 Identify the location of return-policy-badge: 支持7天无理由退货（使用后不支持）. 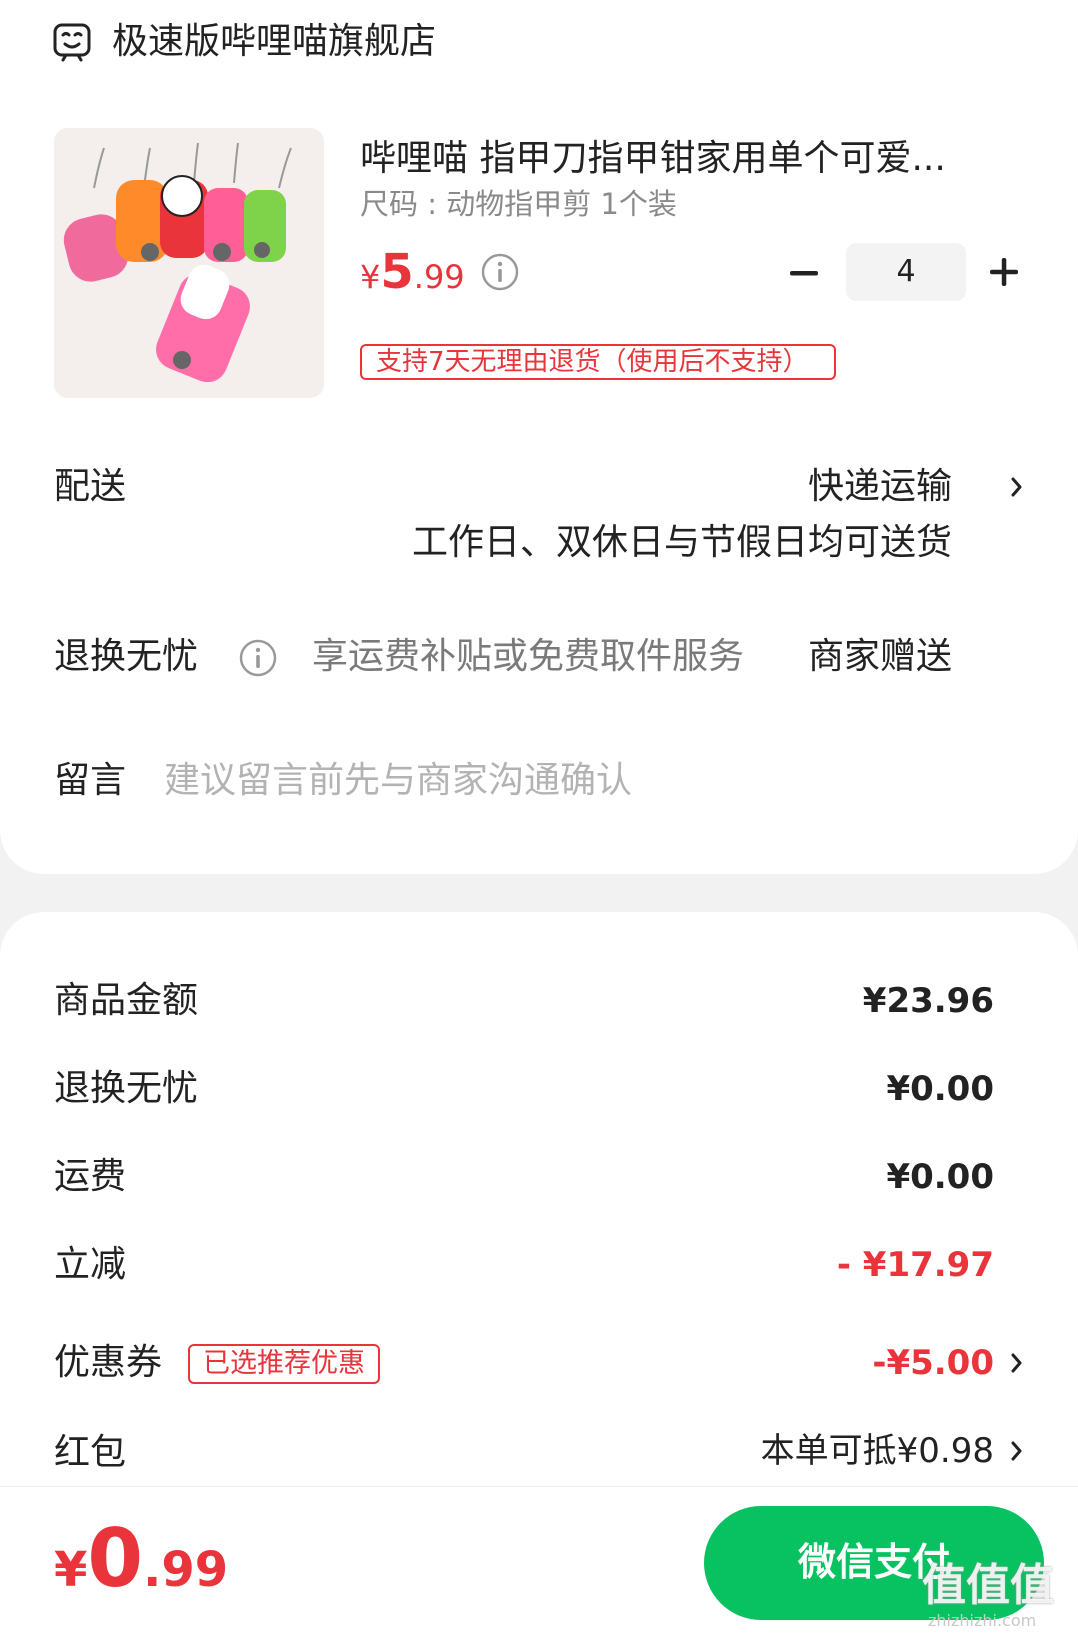
(598, 362).